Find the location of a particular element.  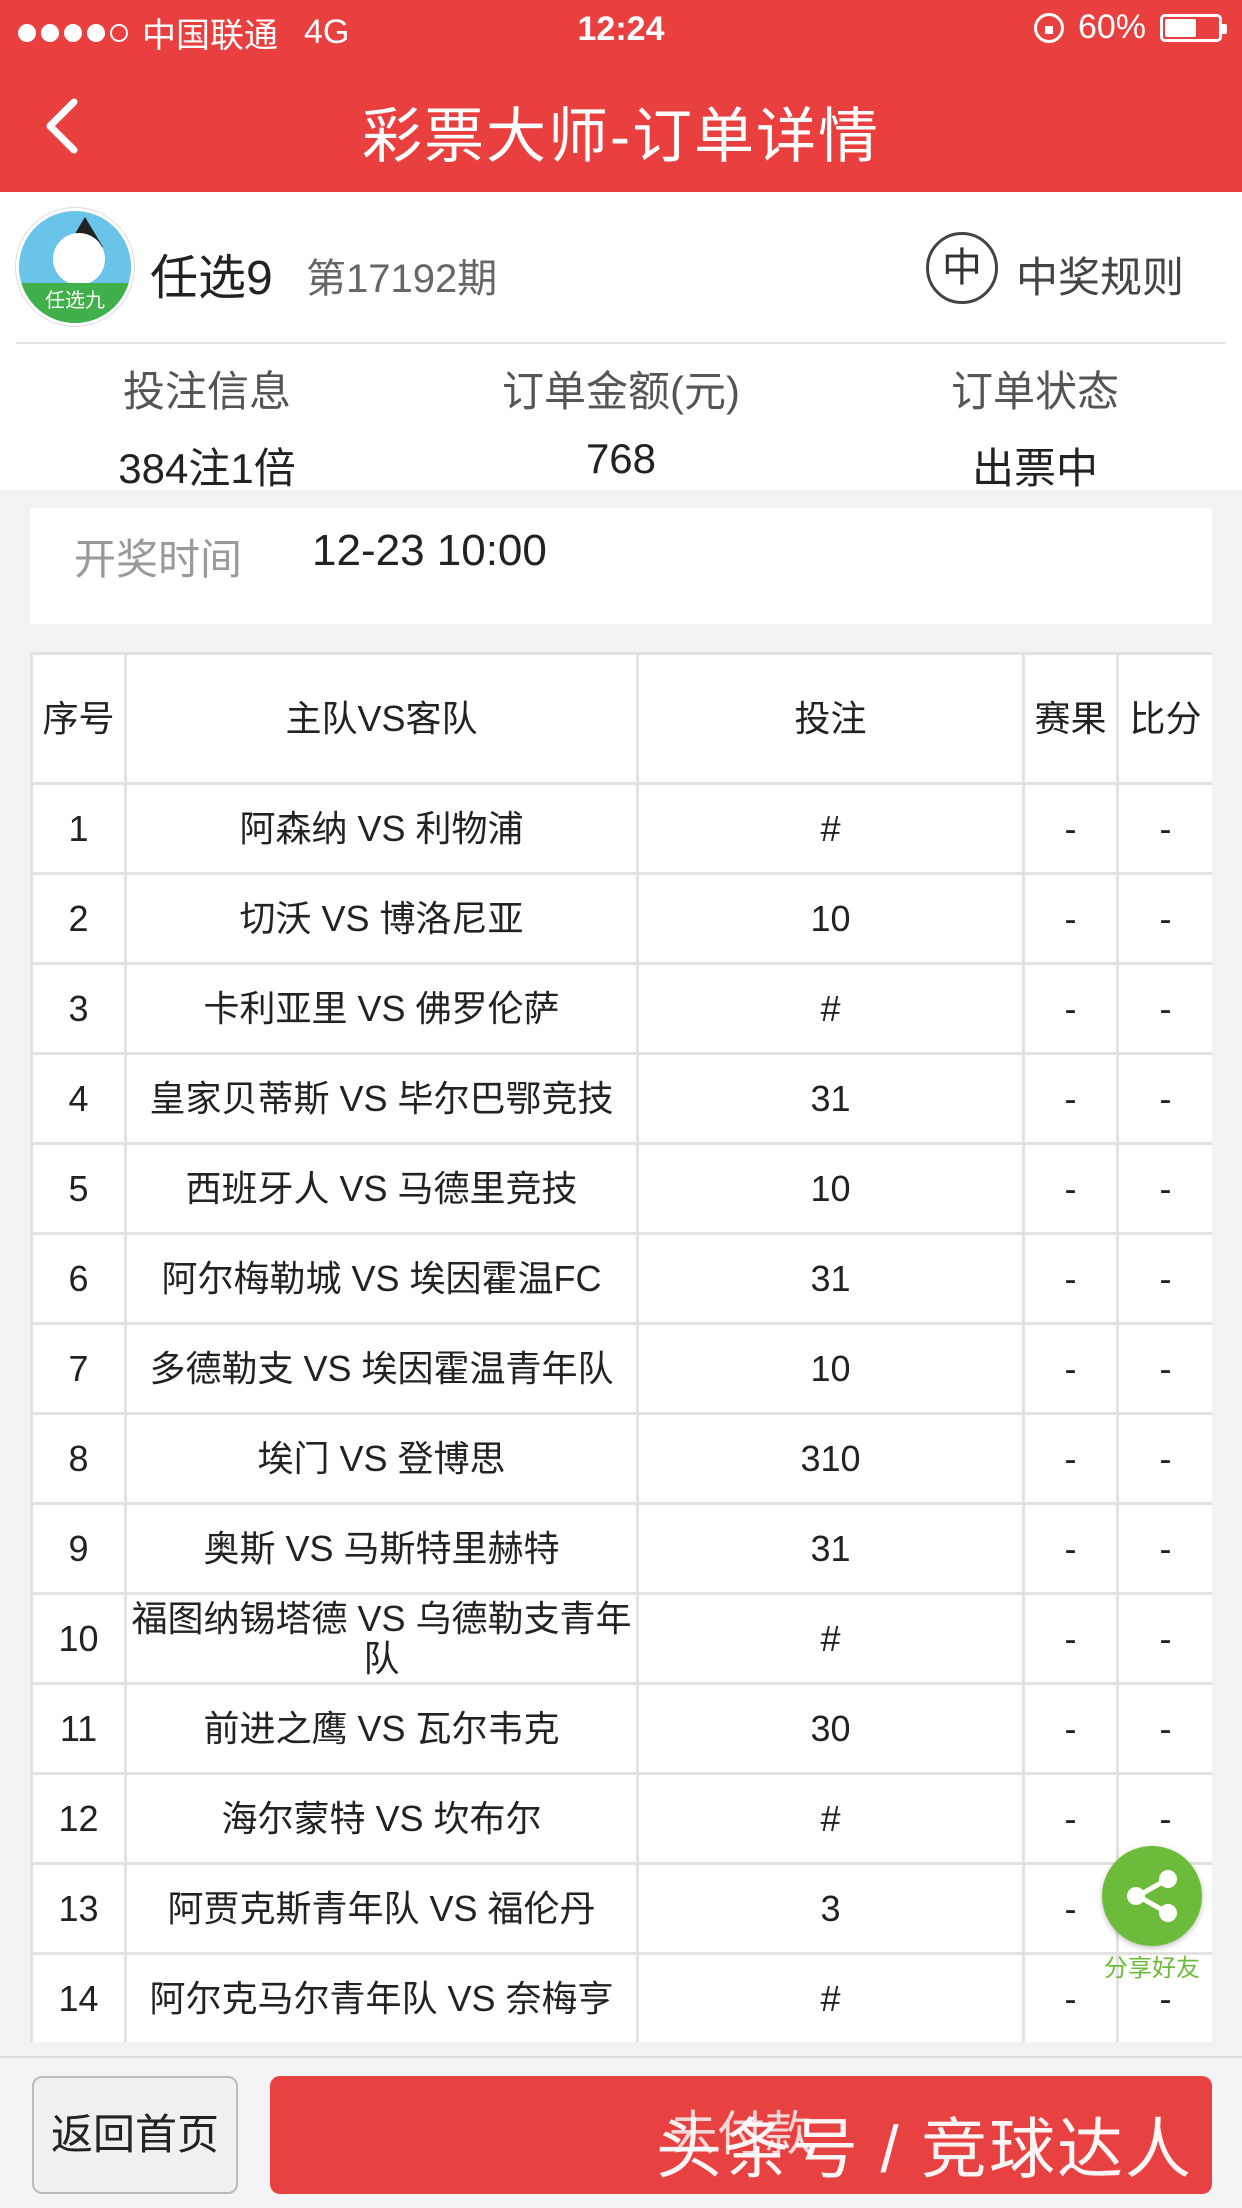

status-stat: 订单状态 出票中 is located at coordinates (1035, 427).